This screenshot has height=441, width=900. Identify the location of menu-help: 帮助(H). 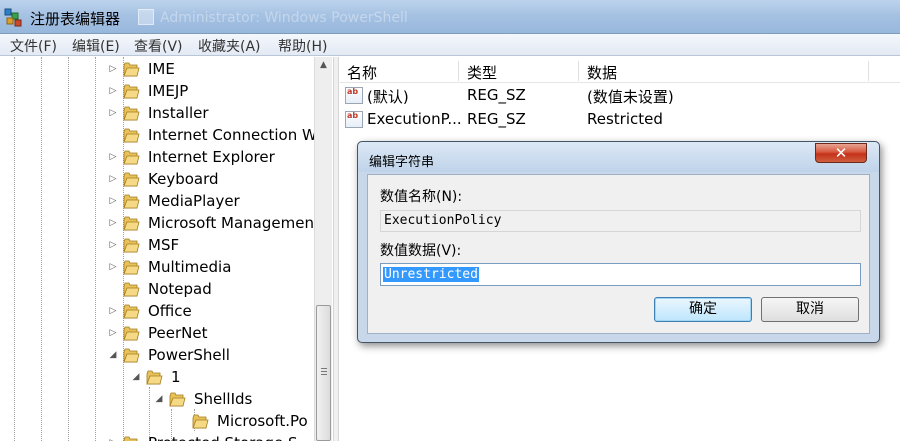
(302, 46).